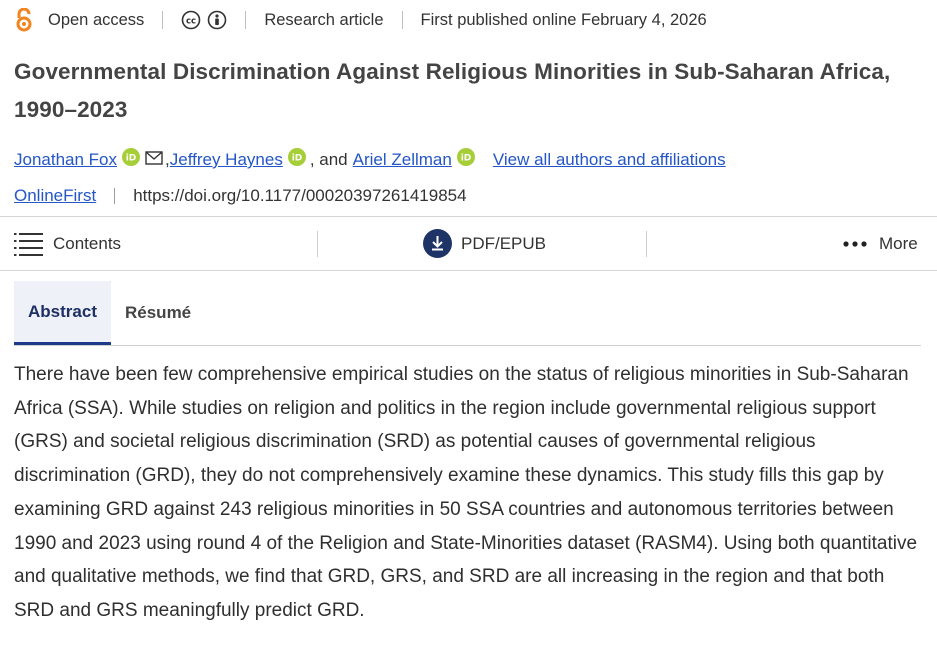 The image size is (937, 651). I want to click on pdf-epub-button: PDF/EPUB, so click(484, 243).